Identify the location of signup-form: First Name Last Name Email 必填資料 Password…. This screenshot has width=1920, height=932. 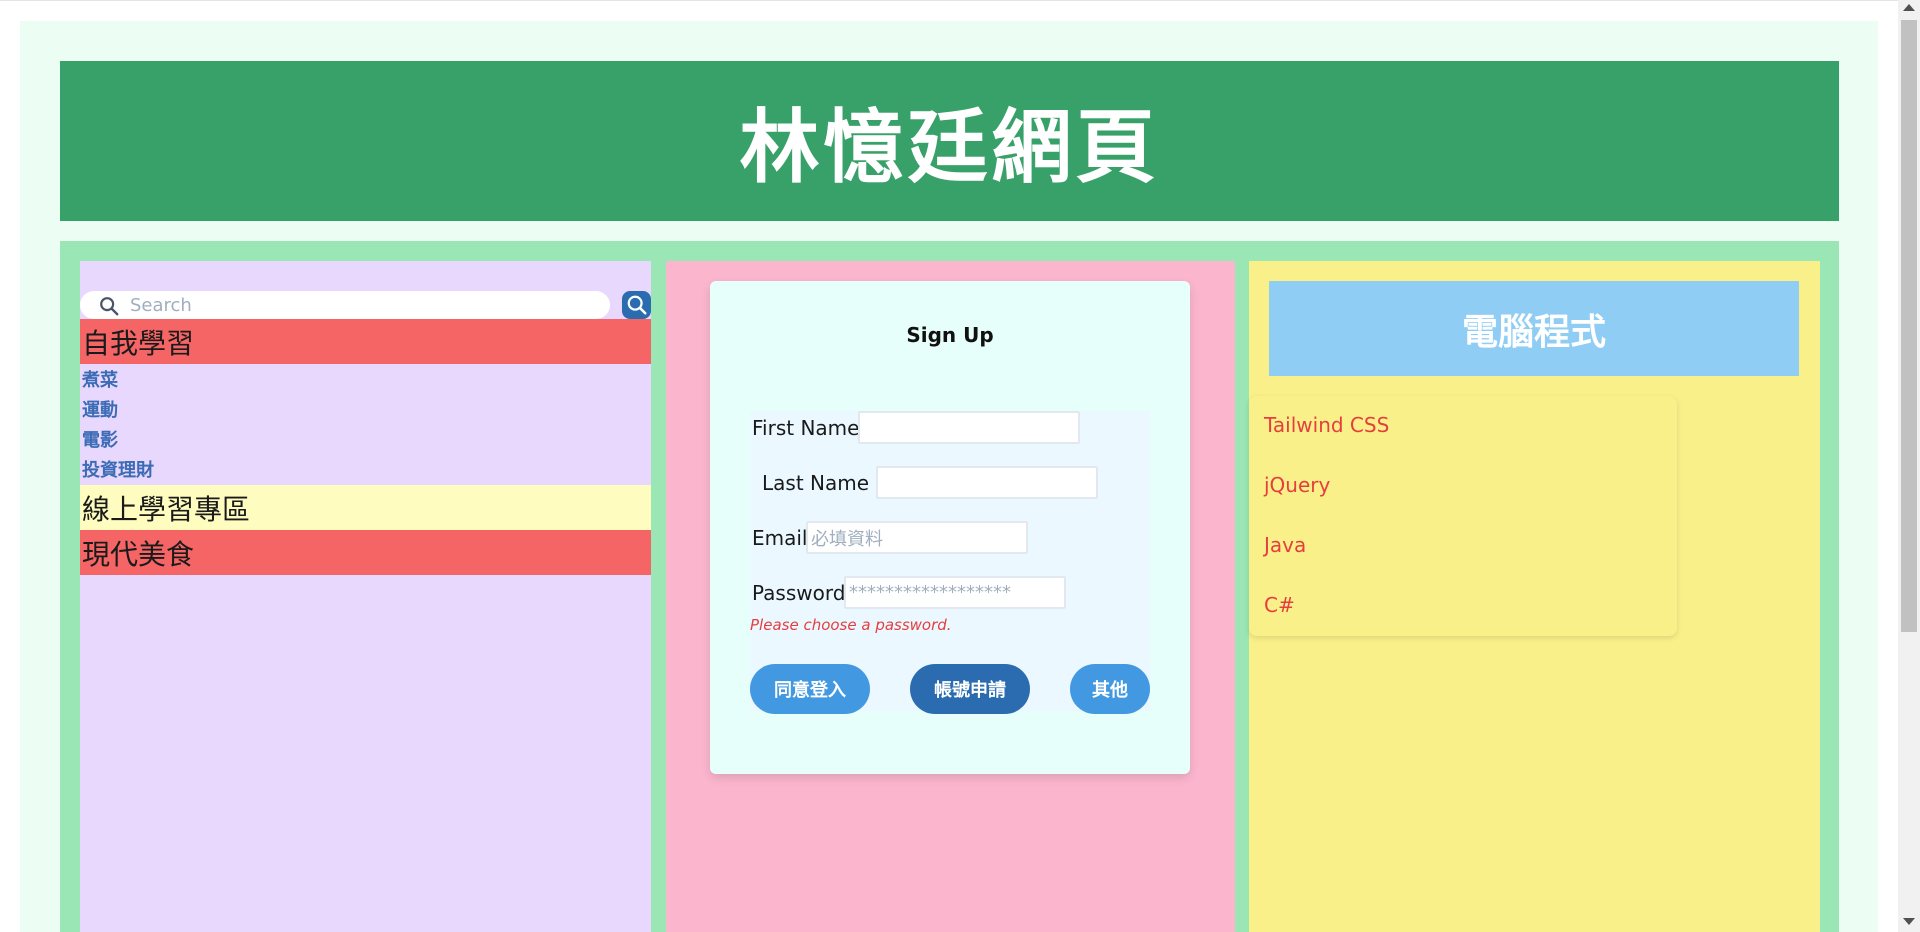
(950, 562).